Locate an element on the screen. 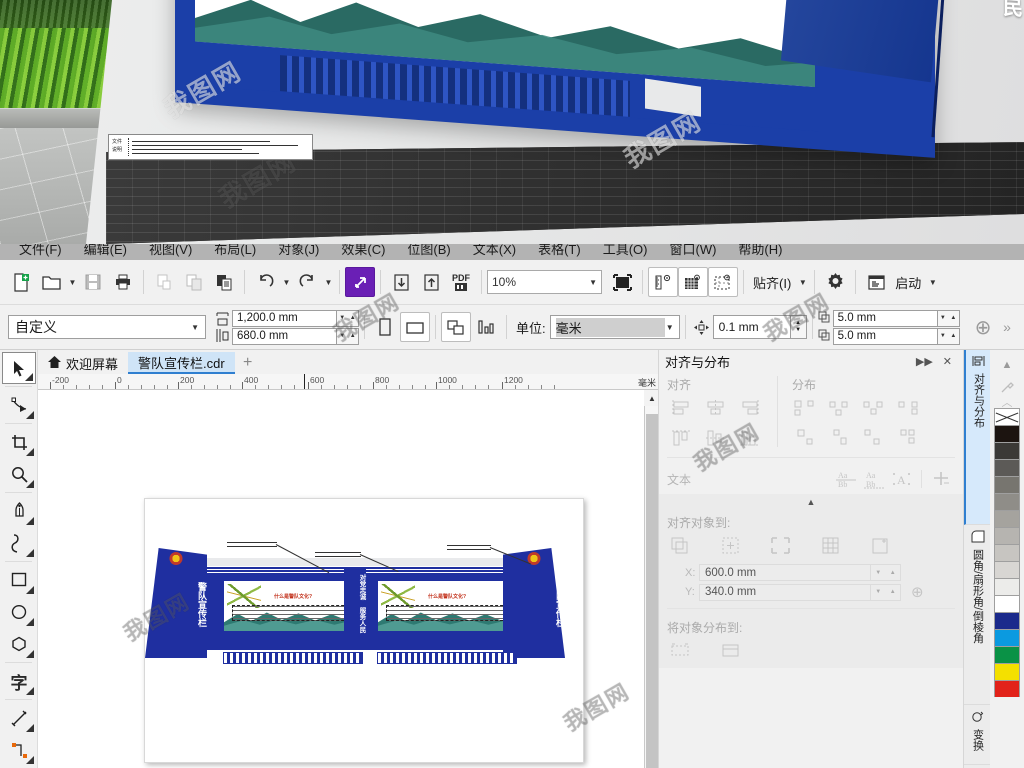 Image resolution: width=1024 pixels, height=768 pixels. distribute-spacing-v-icon is located at coordinates (874, 438).